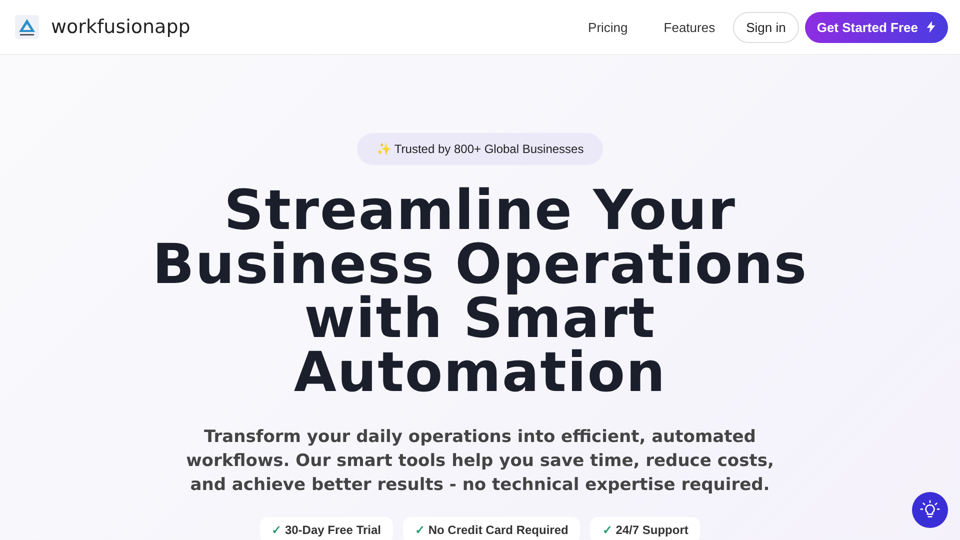  I want to click on get-started-button: Get Started Free, so click(876, 27).